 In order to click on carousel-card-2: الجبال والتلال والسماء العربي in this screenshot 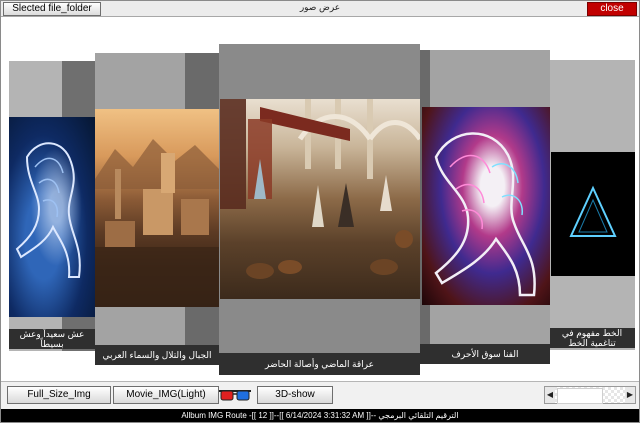, I will do `click(157, 209)`.